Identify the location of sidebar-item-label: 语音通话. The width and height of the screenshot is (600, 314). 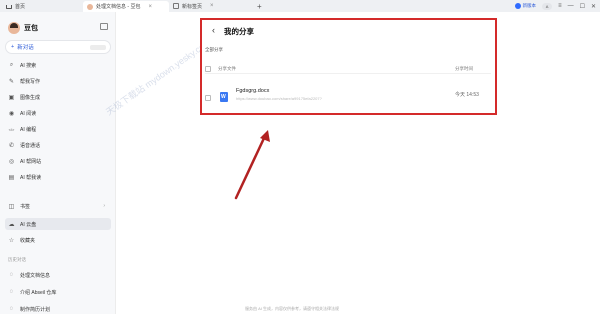
(30, 145).